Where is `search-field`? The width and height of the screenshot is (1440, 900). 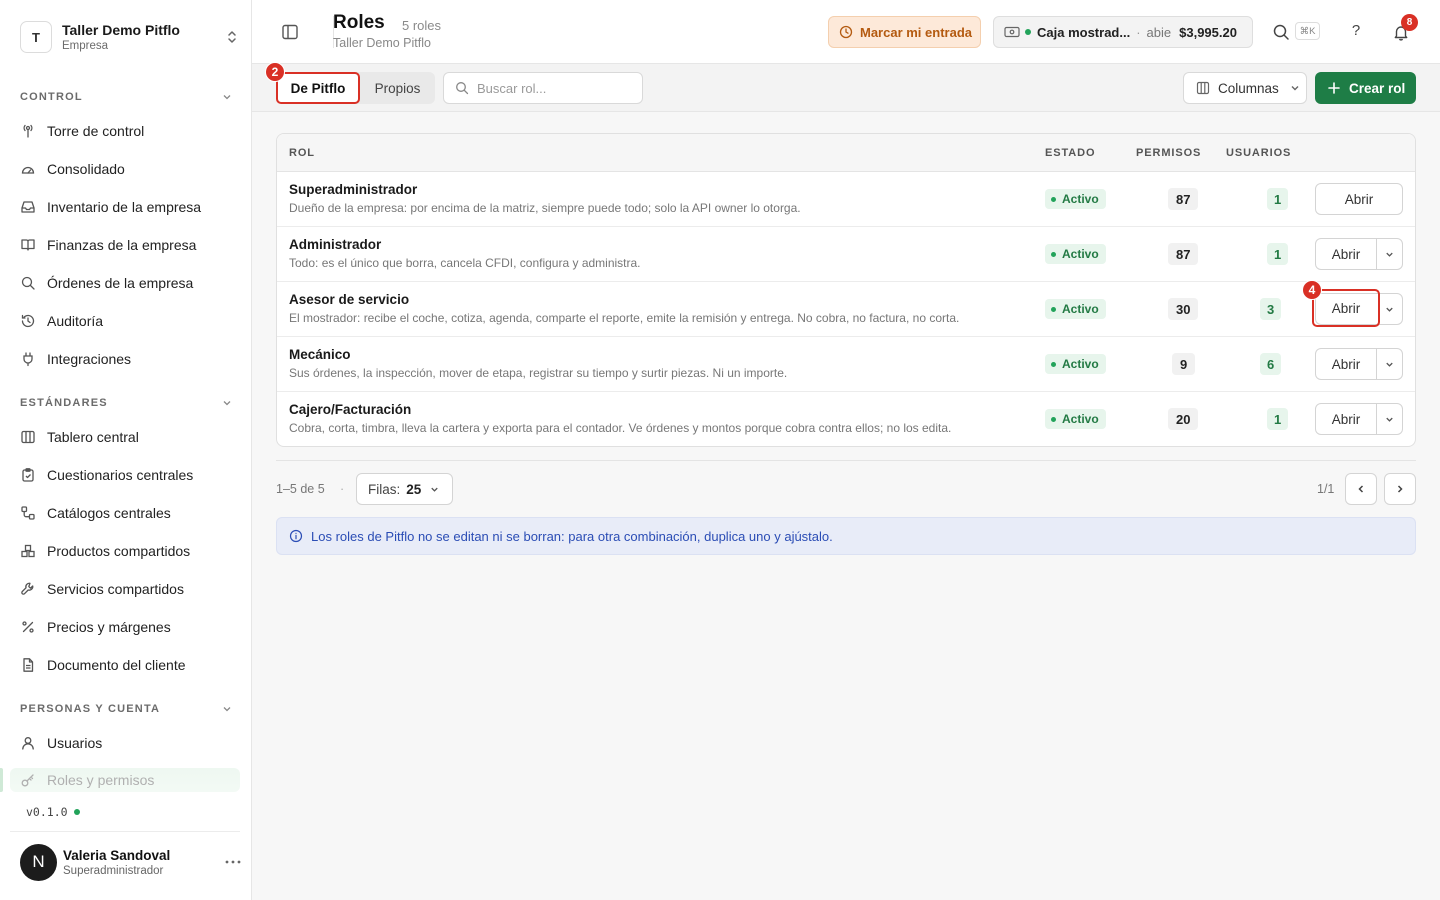 search-field is located at coordinates (543, 88).